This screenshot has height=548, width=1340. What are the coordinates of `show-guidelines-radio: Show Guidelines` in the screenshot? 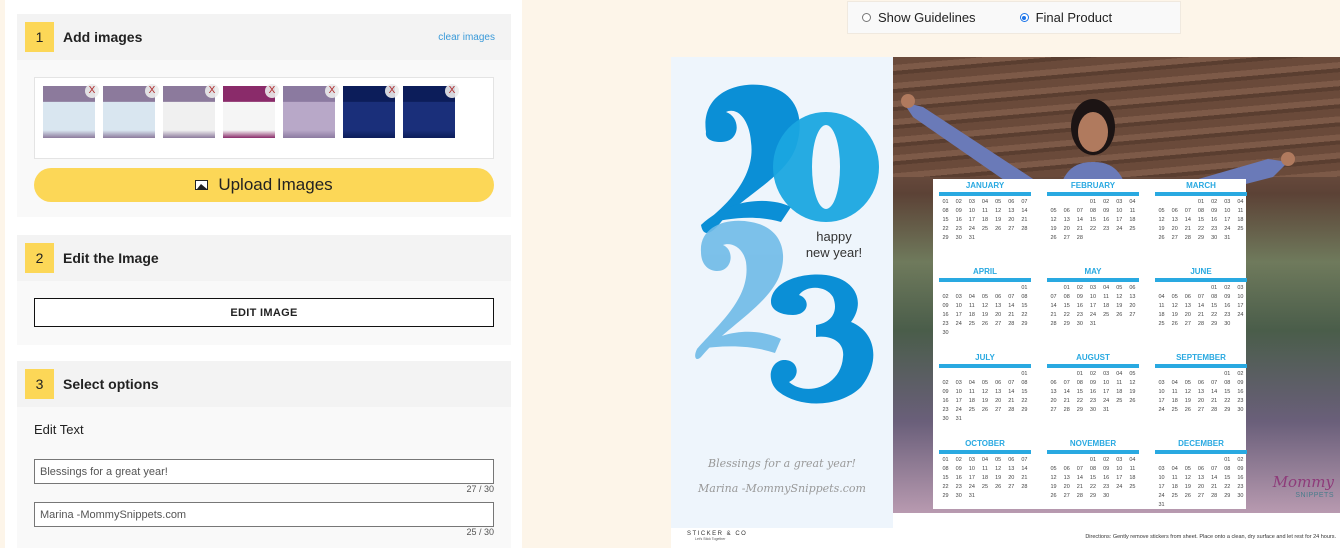 It's located at (919, 17).